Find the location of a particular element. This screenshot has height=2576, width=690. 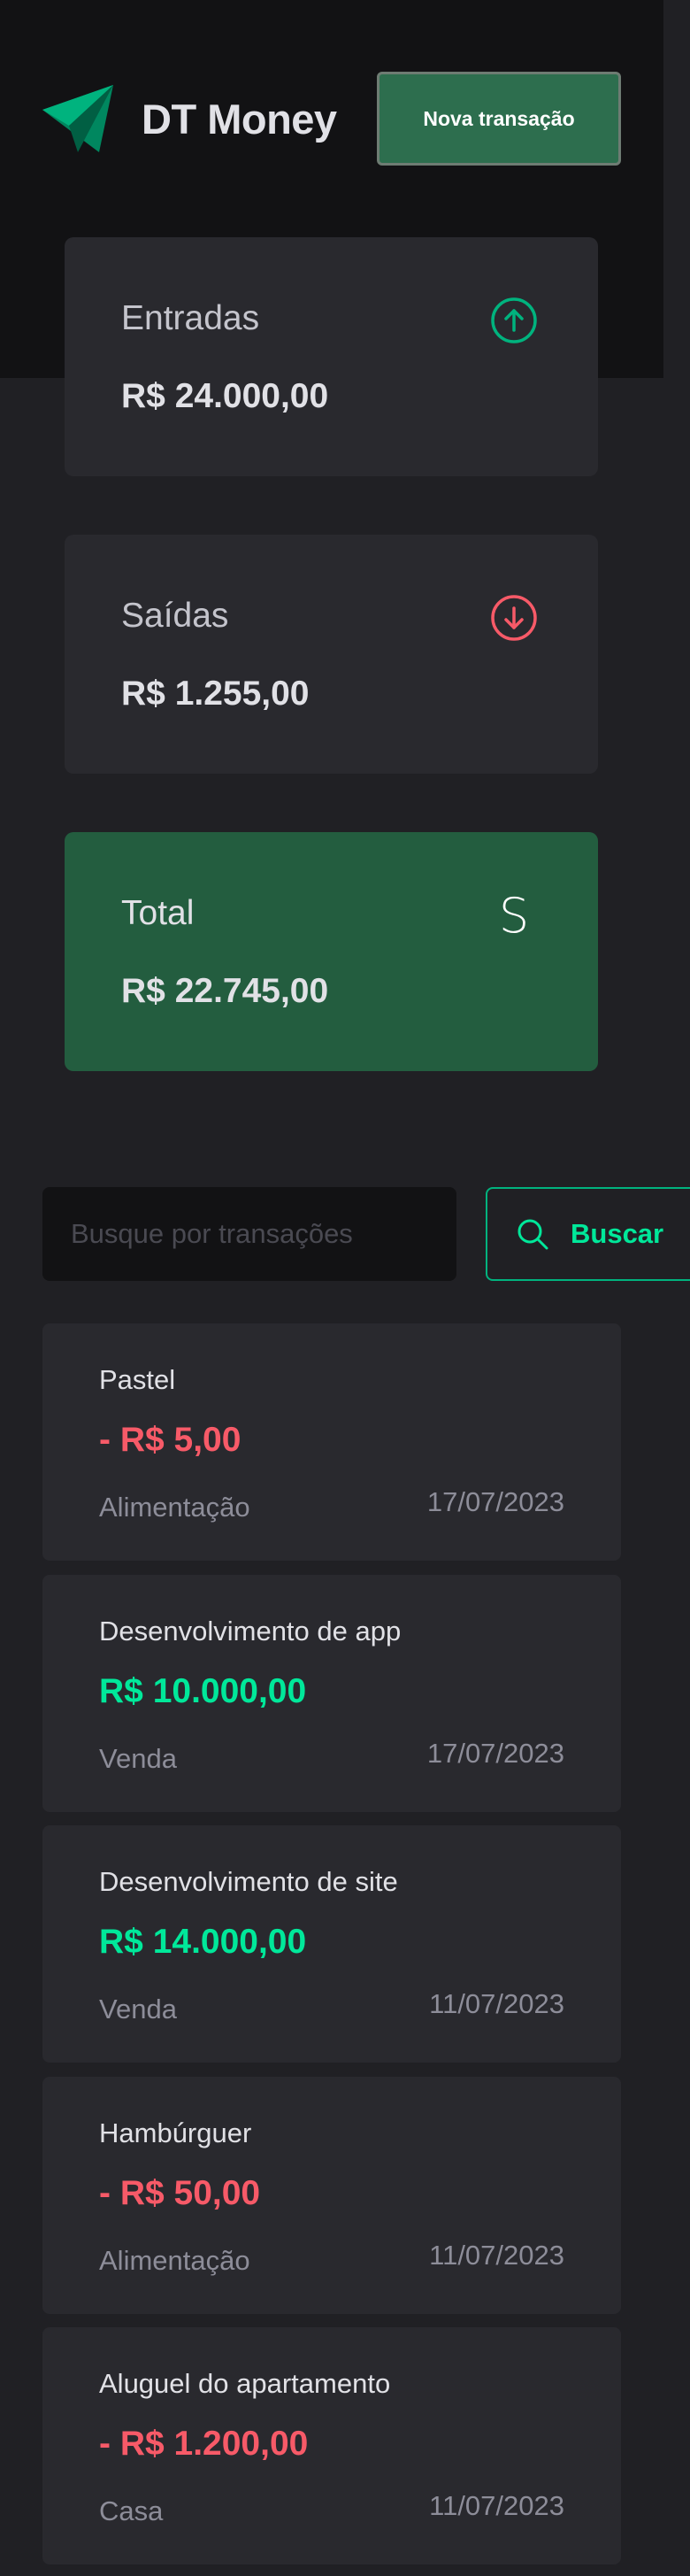

transaction-description: Desenvolvimento de app is located at coordinates (250, 1631).